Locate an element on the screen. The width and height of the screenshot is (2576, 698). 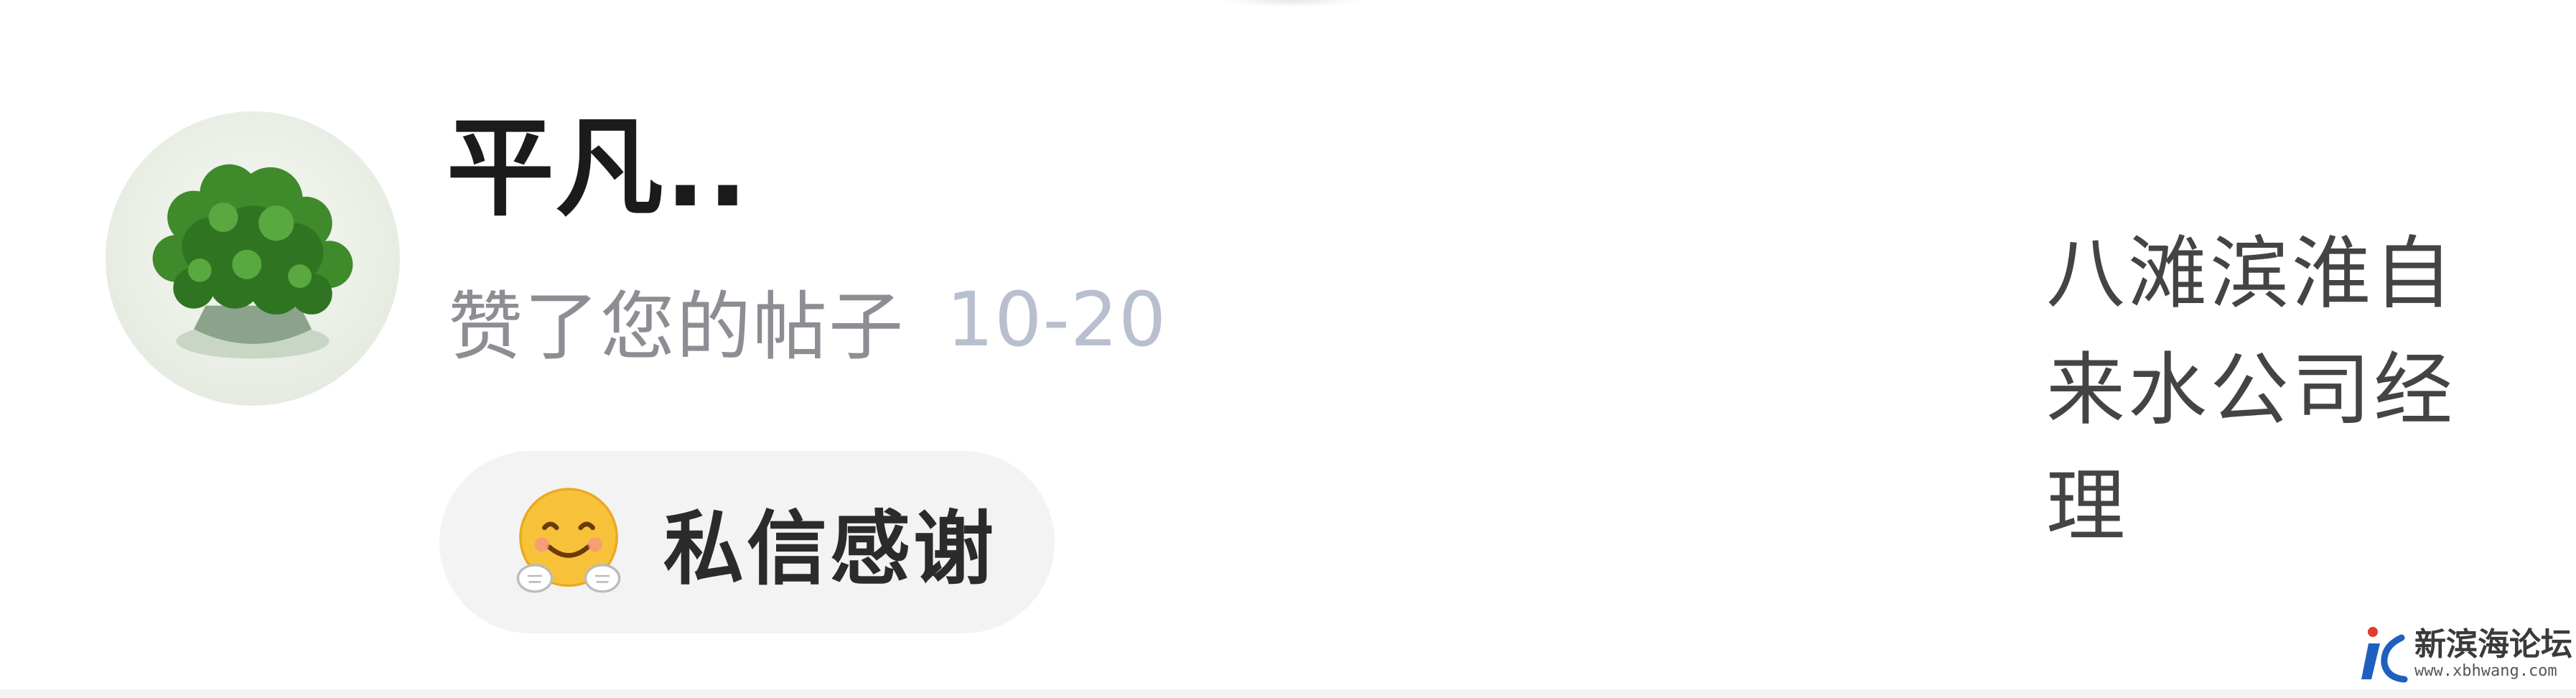
site-logo-icon is located at coordinates (2383, 654).